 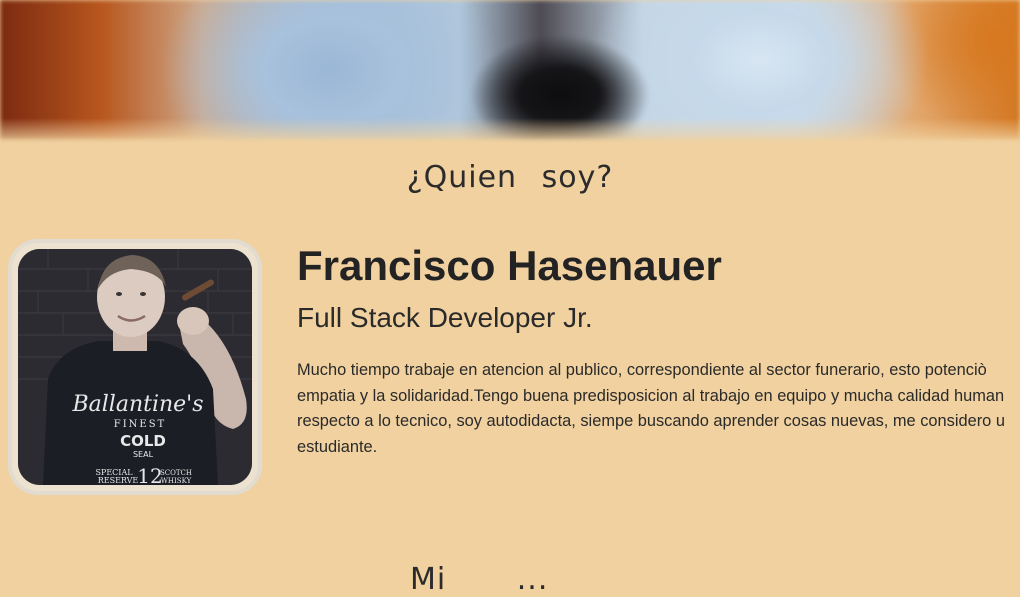 I want to click on section-title-about: ¿Quien soy?, so click(x=510, y=177).